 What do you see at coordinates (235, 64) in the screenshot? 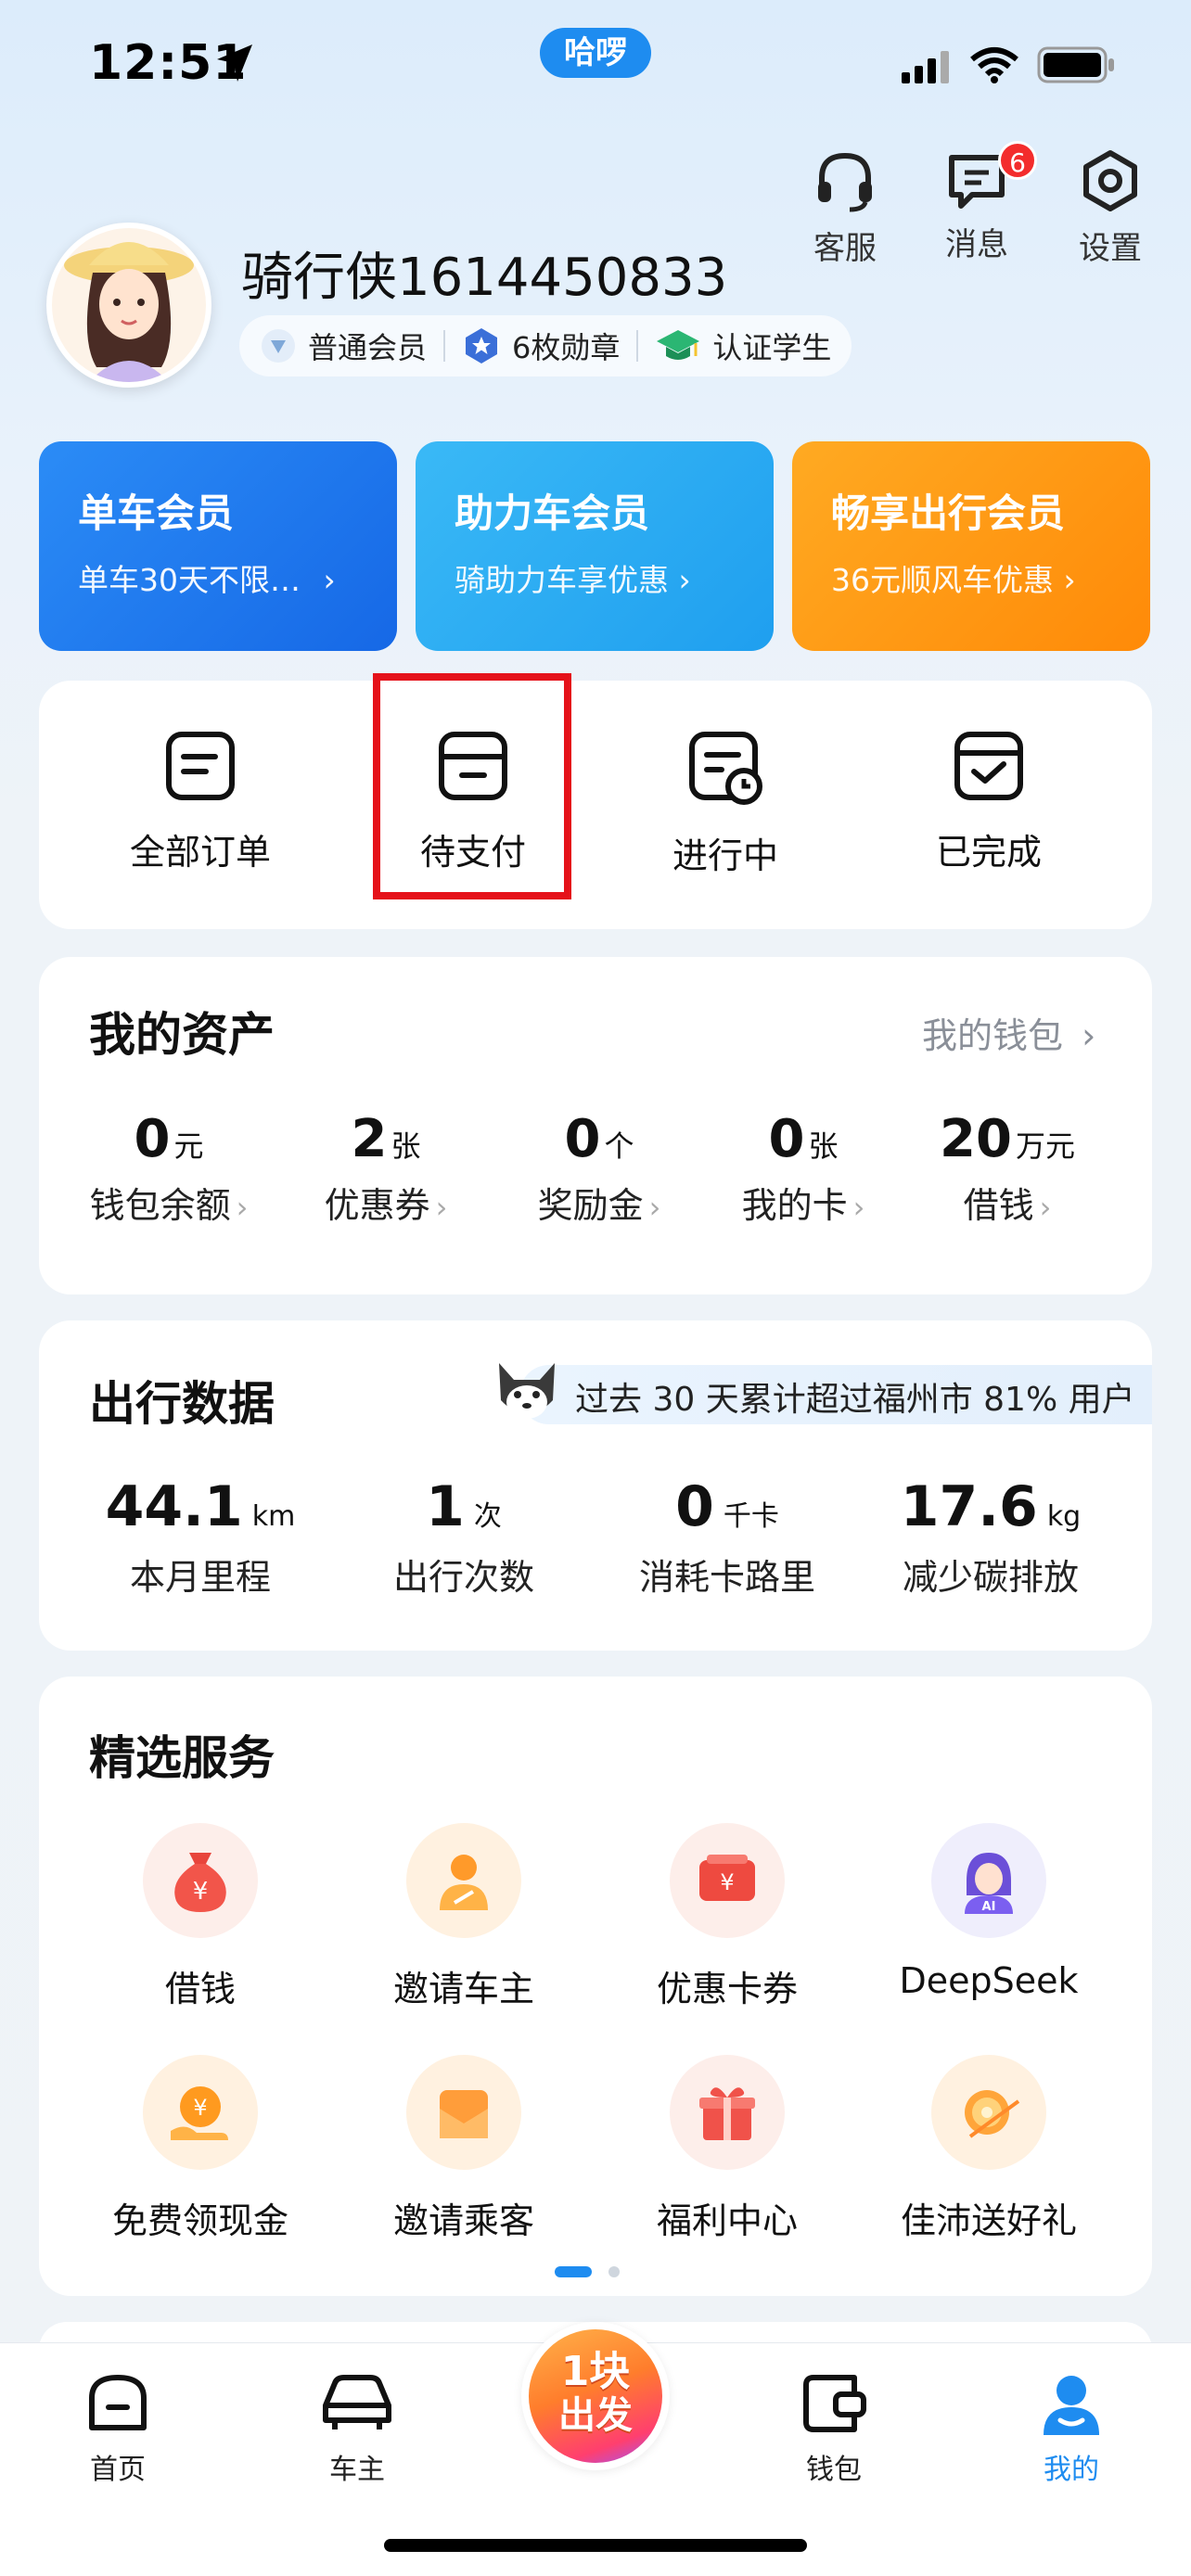
I see `location-arrow-icon` at bounding box center [235, 64].